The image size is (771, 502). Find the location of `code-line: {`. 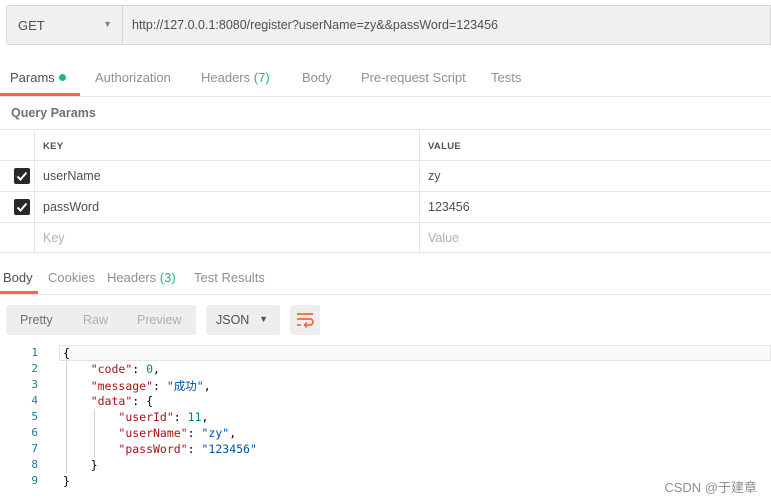

code-line: { is located at coordinates (66, 353).